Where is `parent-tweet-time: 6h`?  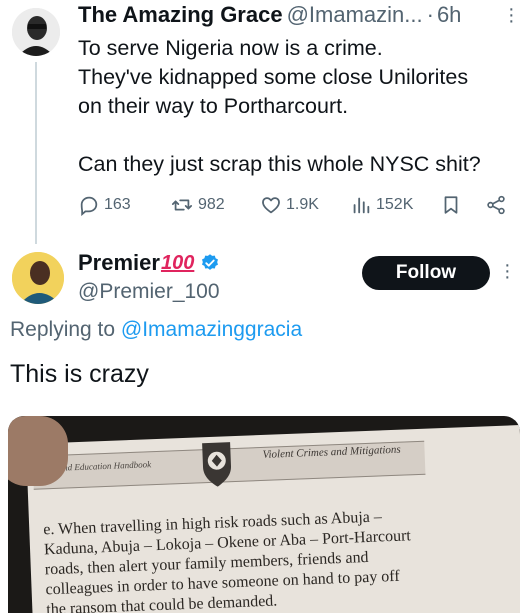 parent-tweet-time: 6h is located at coordinates (449, 14).